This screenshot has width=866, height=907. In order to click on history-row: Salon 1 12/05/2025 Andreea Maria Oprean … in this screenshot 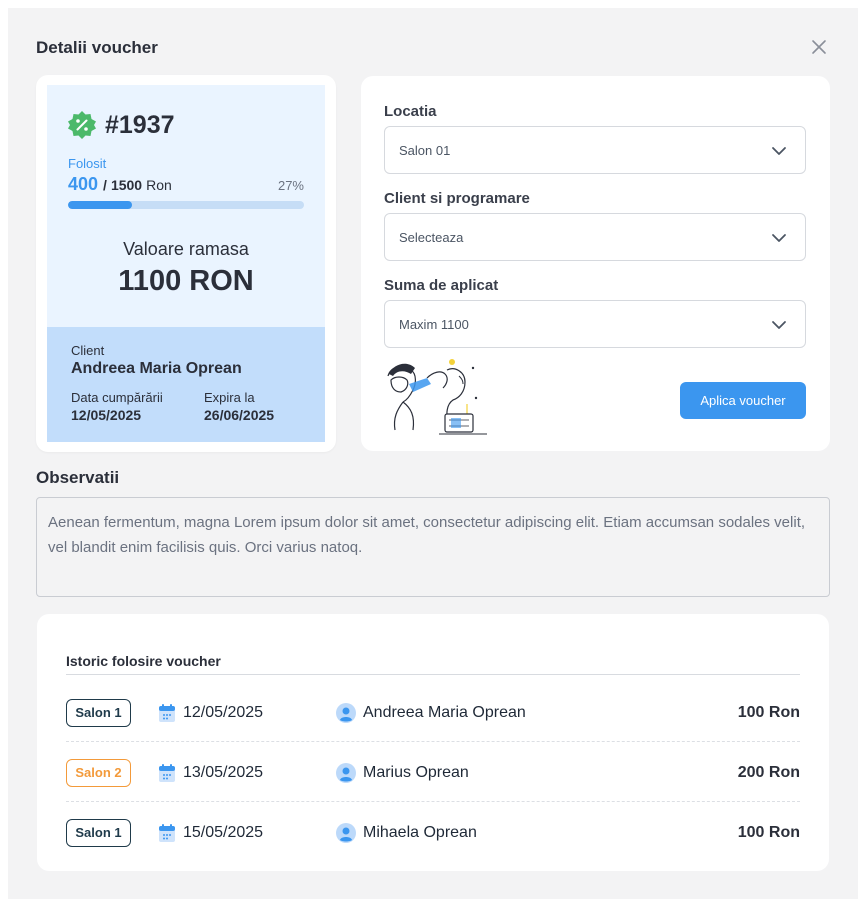, I will do `click(433, 712)`.